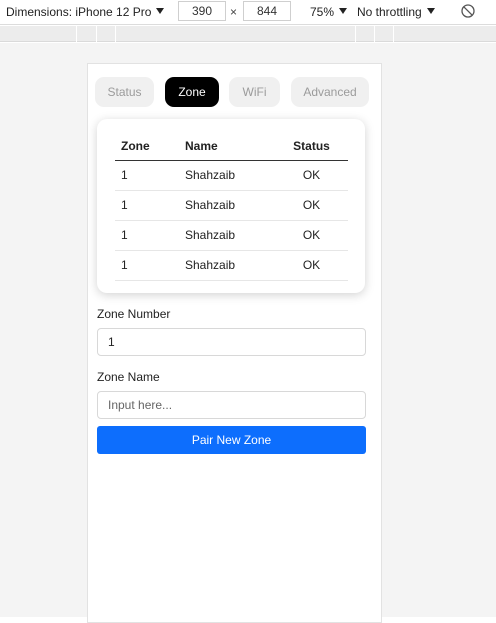 The width and height of the screenshot is (496, 623). I want to click on zoom-dropdown: 75%, so click(329, 12).